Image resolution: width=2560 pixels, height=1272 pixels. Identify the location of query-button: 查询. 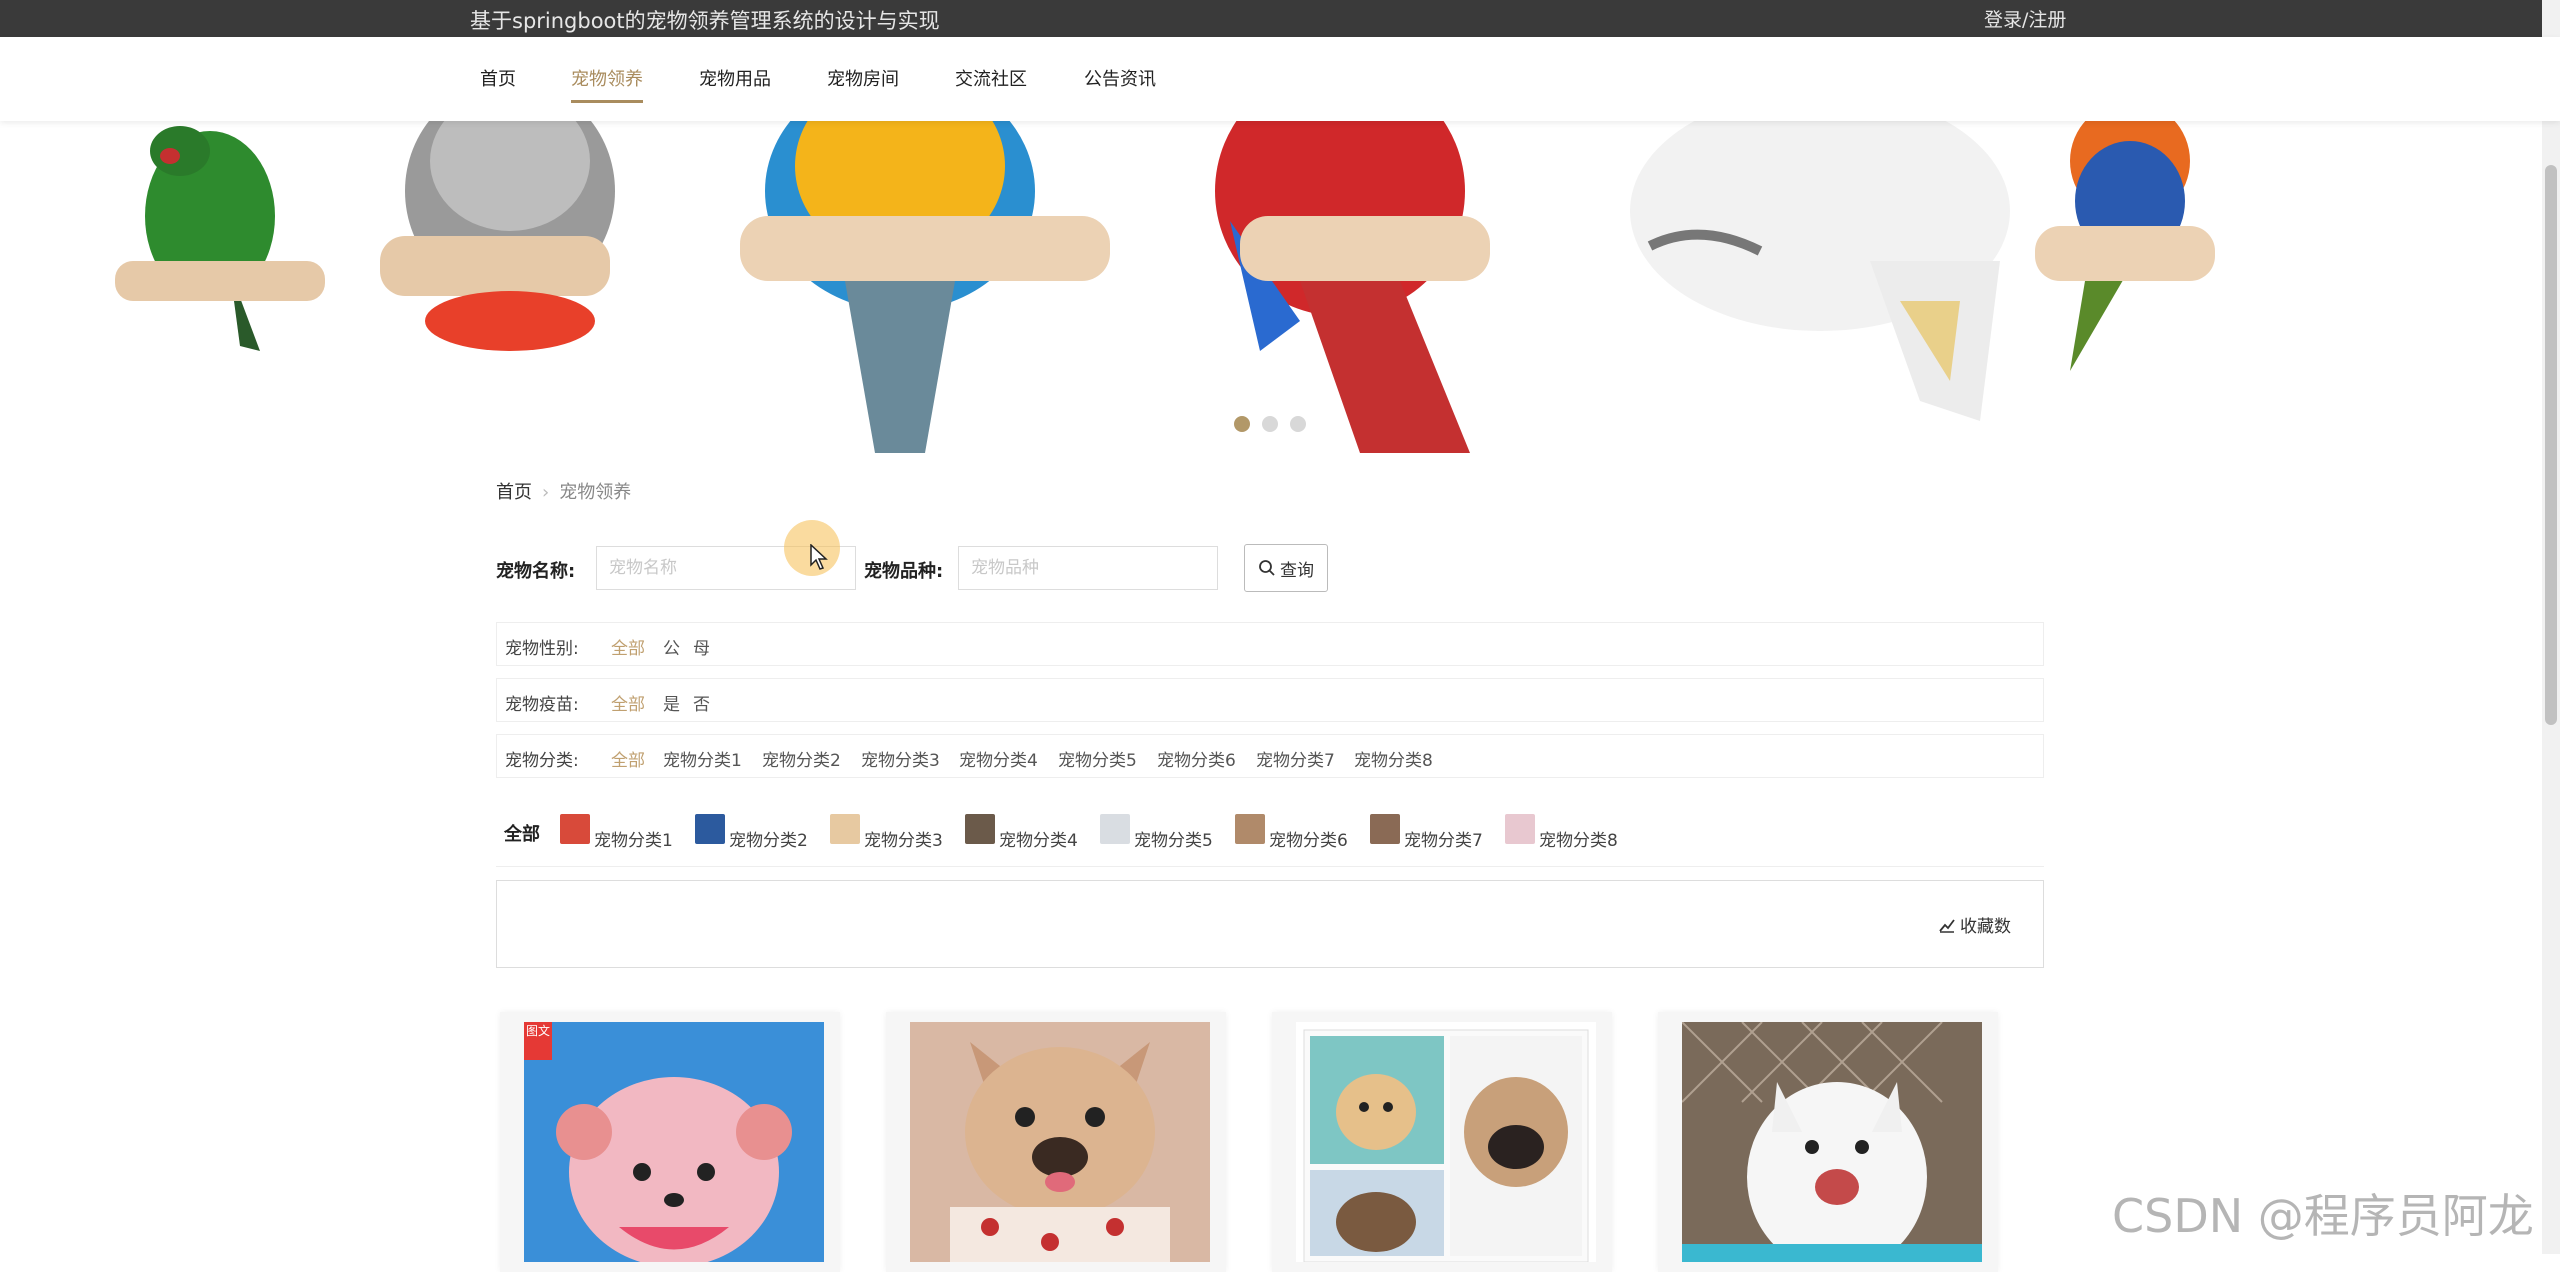
(1286, 568).